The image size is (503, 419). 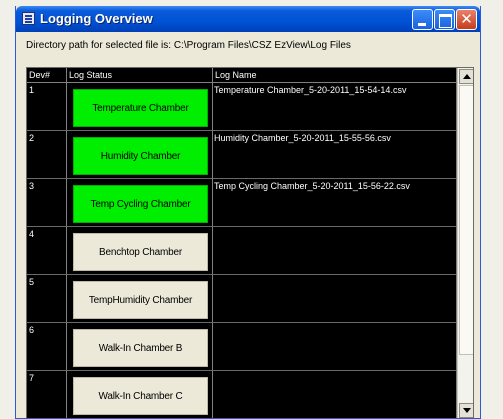 What do you see at coordinates (335, 75) in the screenshot?
I see `column-header-log-name: Log Name` at bounding box center [335, 75].